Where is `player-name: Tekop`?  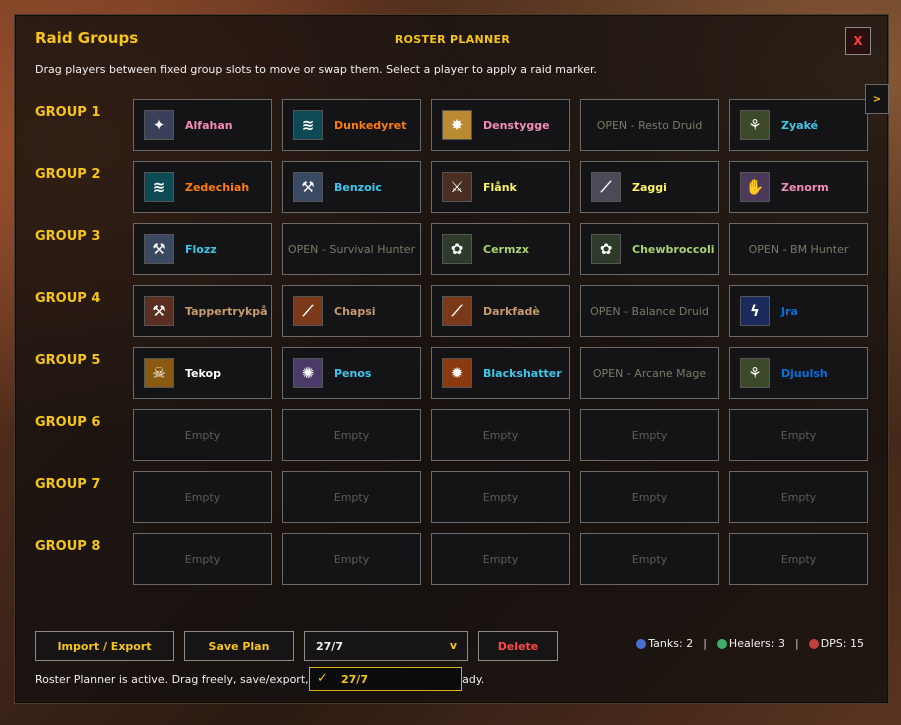
player-name: Tekop is located at coordinates (203, 373).